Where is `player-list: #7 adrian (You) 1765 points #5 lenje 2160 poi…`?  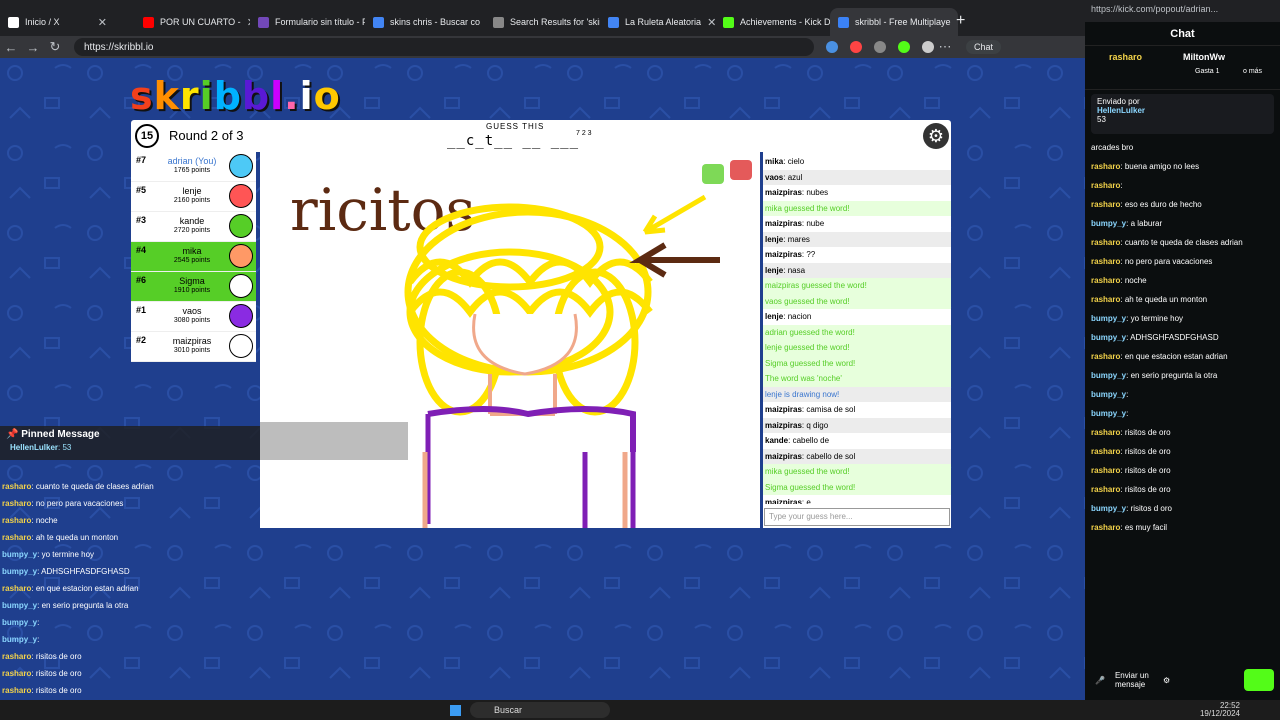 player-list: #7 adrian (You) 1765 points #5 lenje 2160 poi… is located at coordinates (193, 257).